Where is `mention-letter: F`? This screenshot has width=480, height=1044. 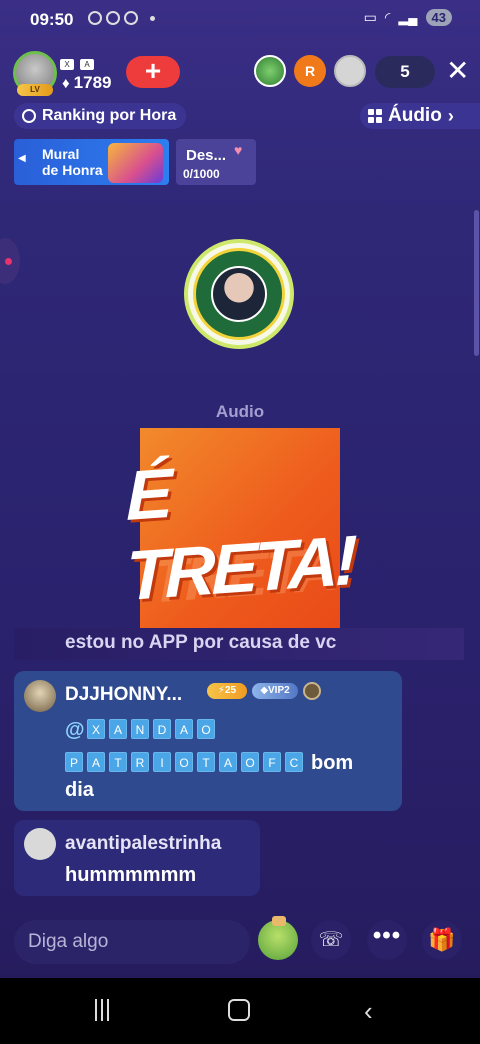
mention-letter: F is located at coordinates (272, 762).